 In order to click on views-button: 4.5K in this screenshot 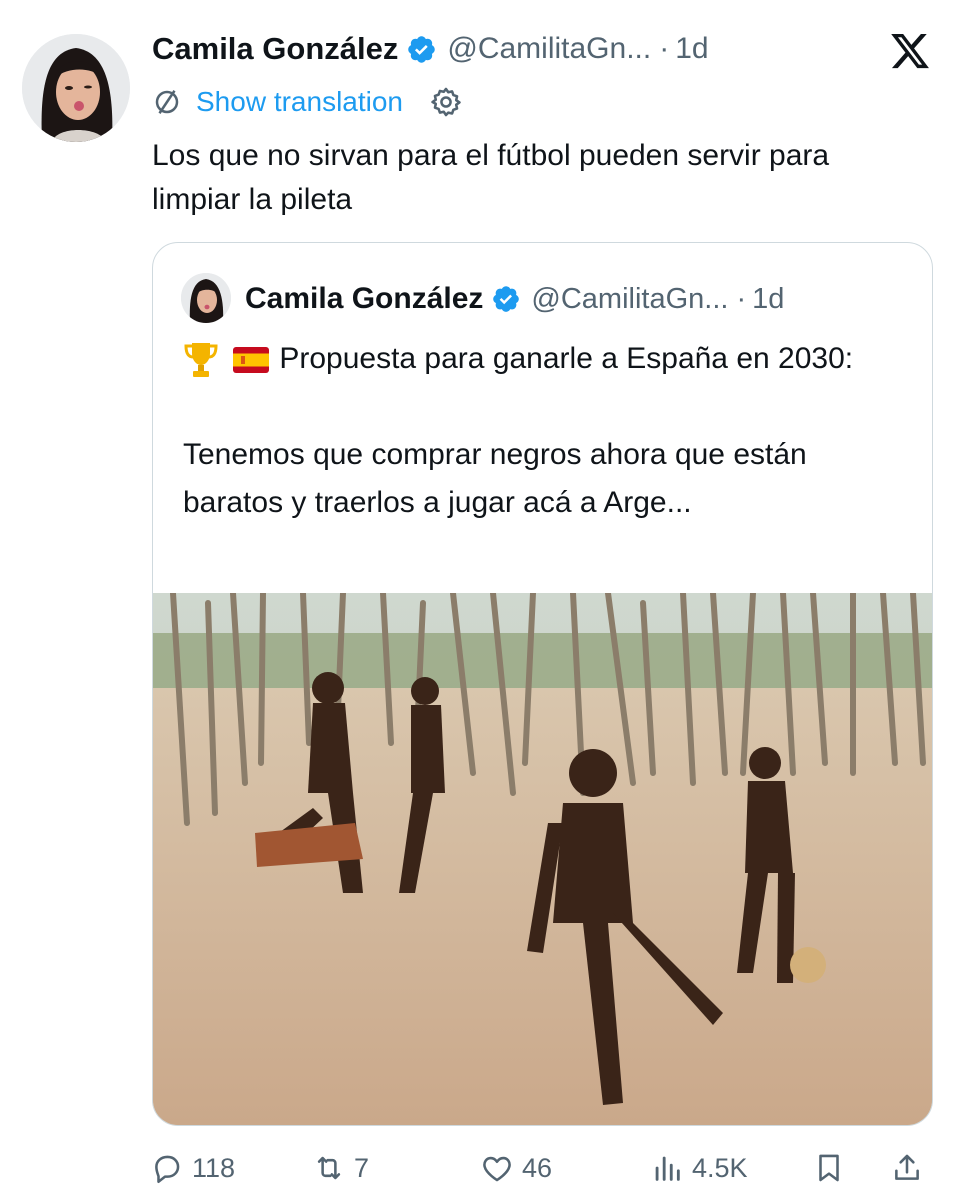, I will do `click(699, 1168)`.